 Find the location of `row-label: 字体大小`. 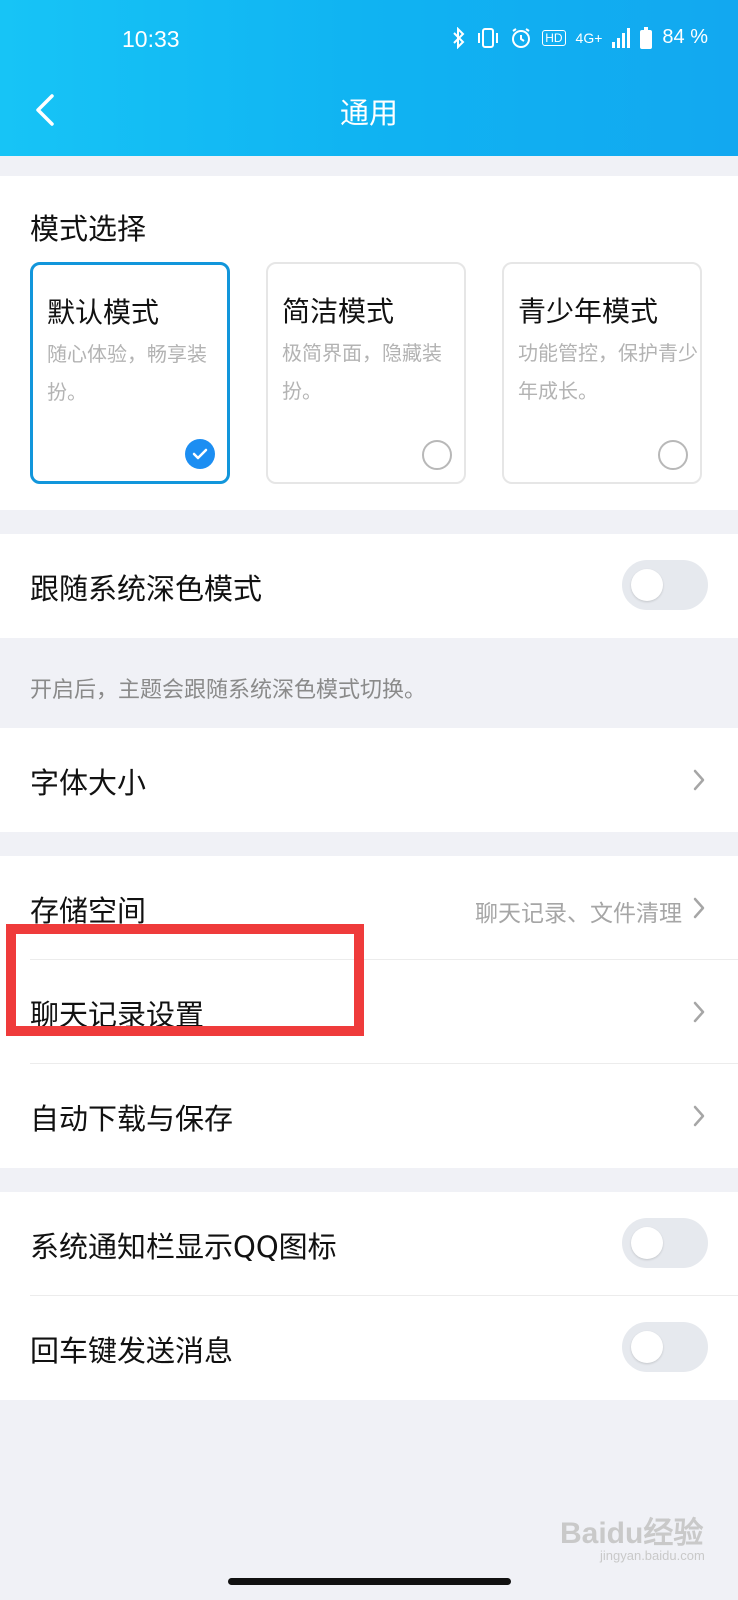

row-label: 字体大小 is located at coordinates (88, 783).